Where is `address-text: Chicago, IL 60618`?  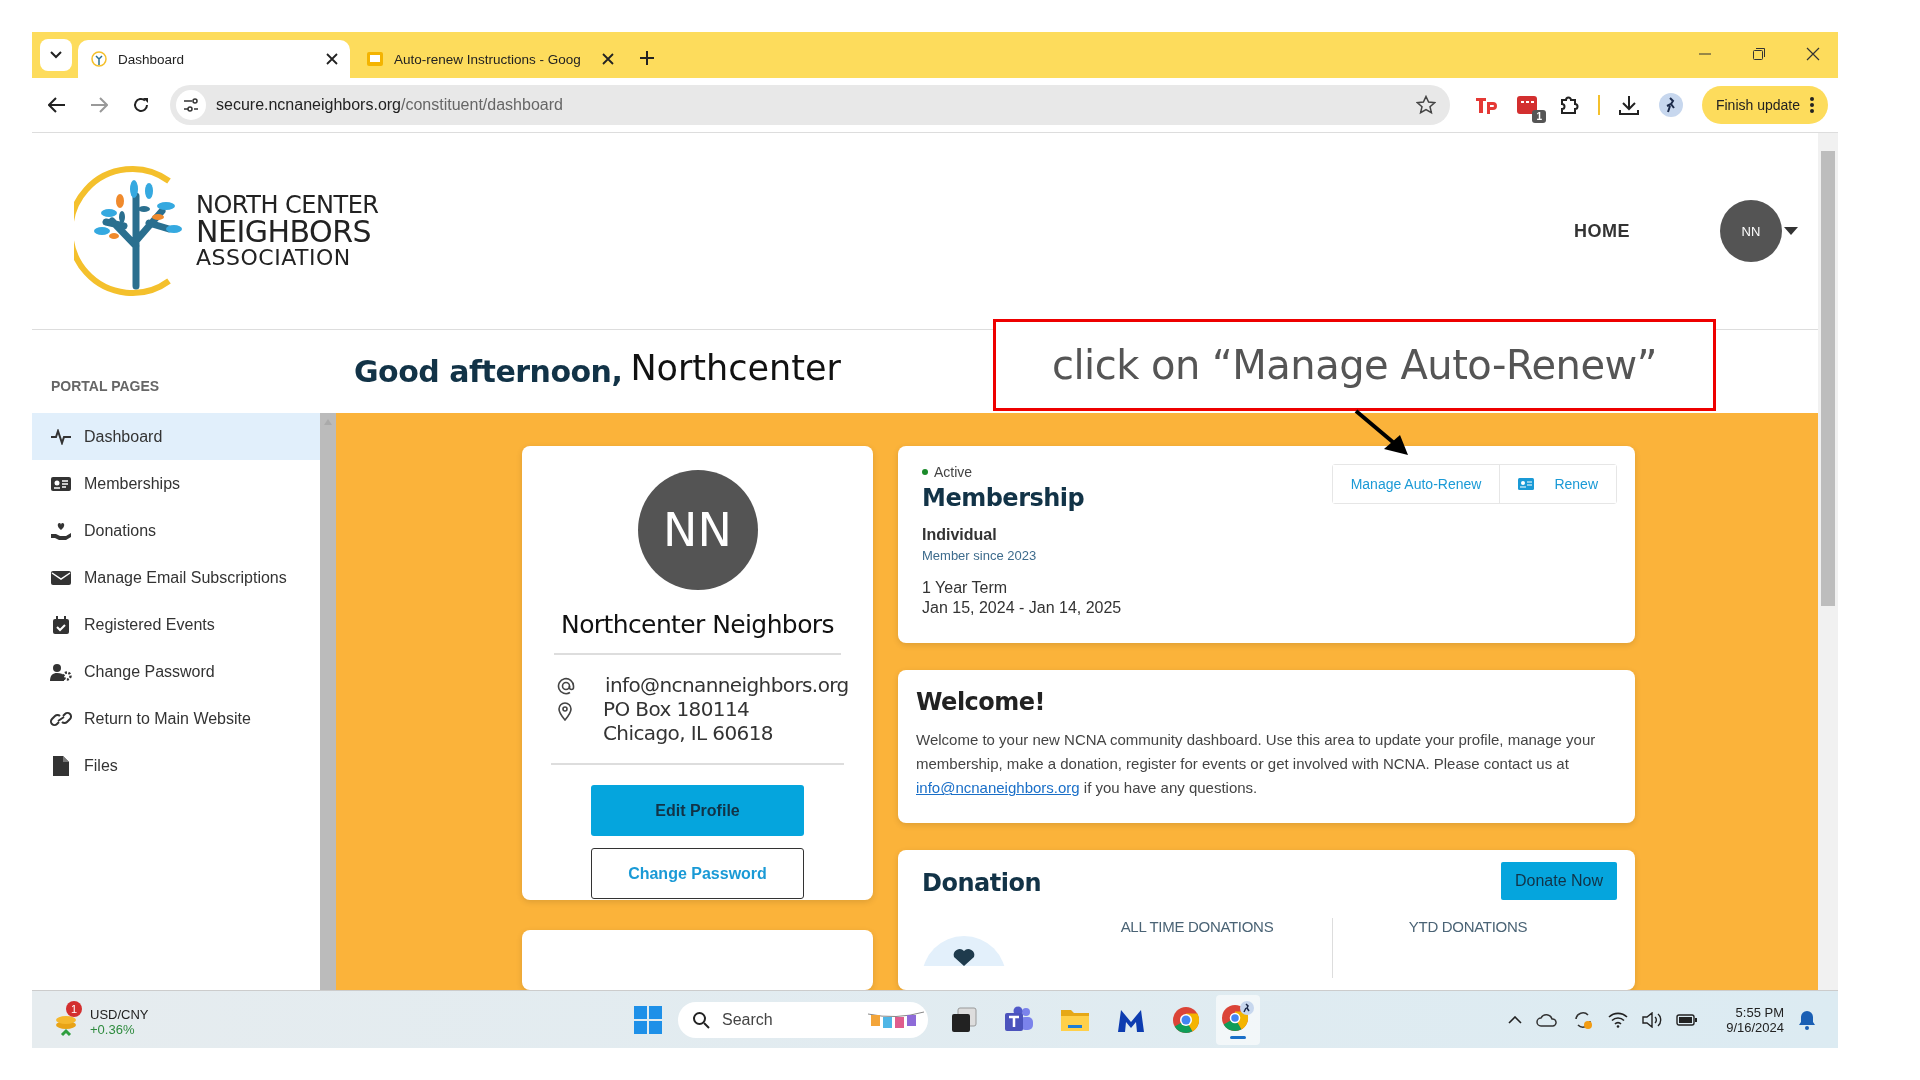 address-text: Chicago, IL 60618 is located at coordinates (688, 733).